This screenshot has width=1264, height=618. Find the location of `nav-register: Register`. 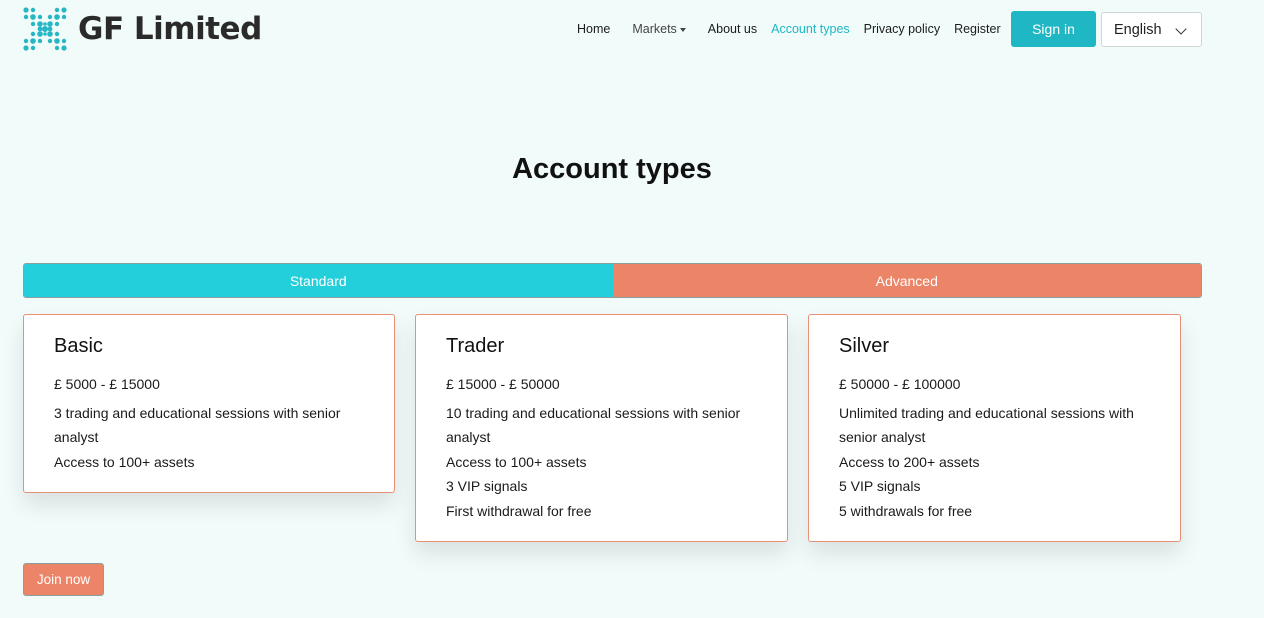

nav-register: Register is located at coordinates (977, 29).